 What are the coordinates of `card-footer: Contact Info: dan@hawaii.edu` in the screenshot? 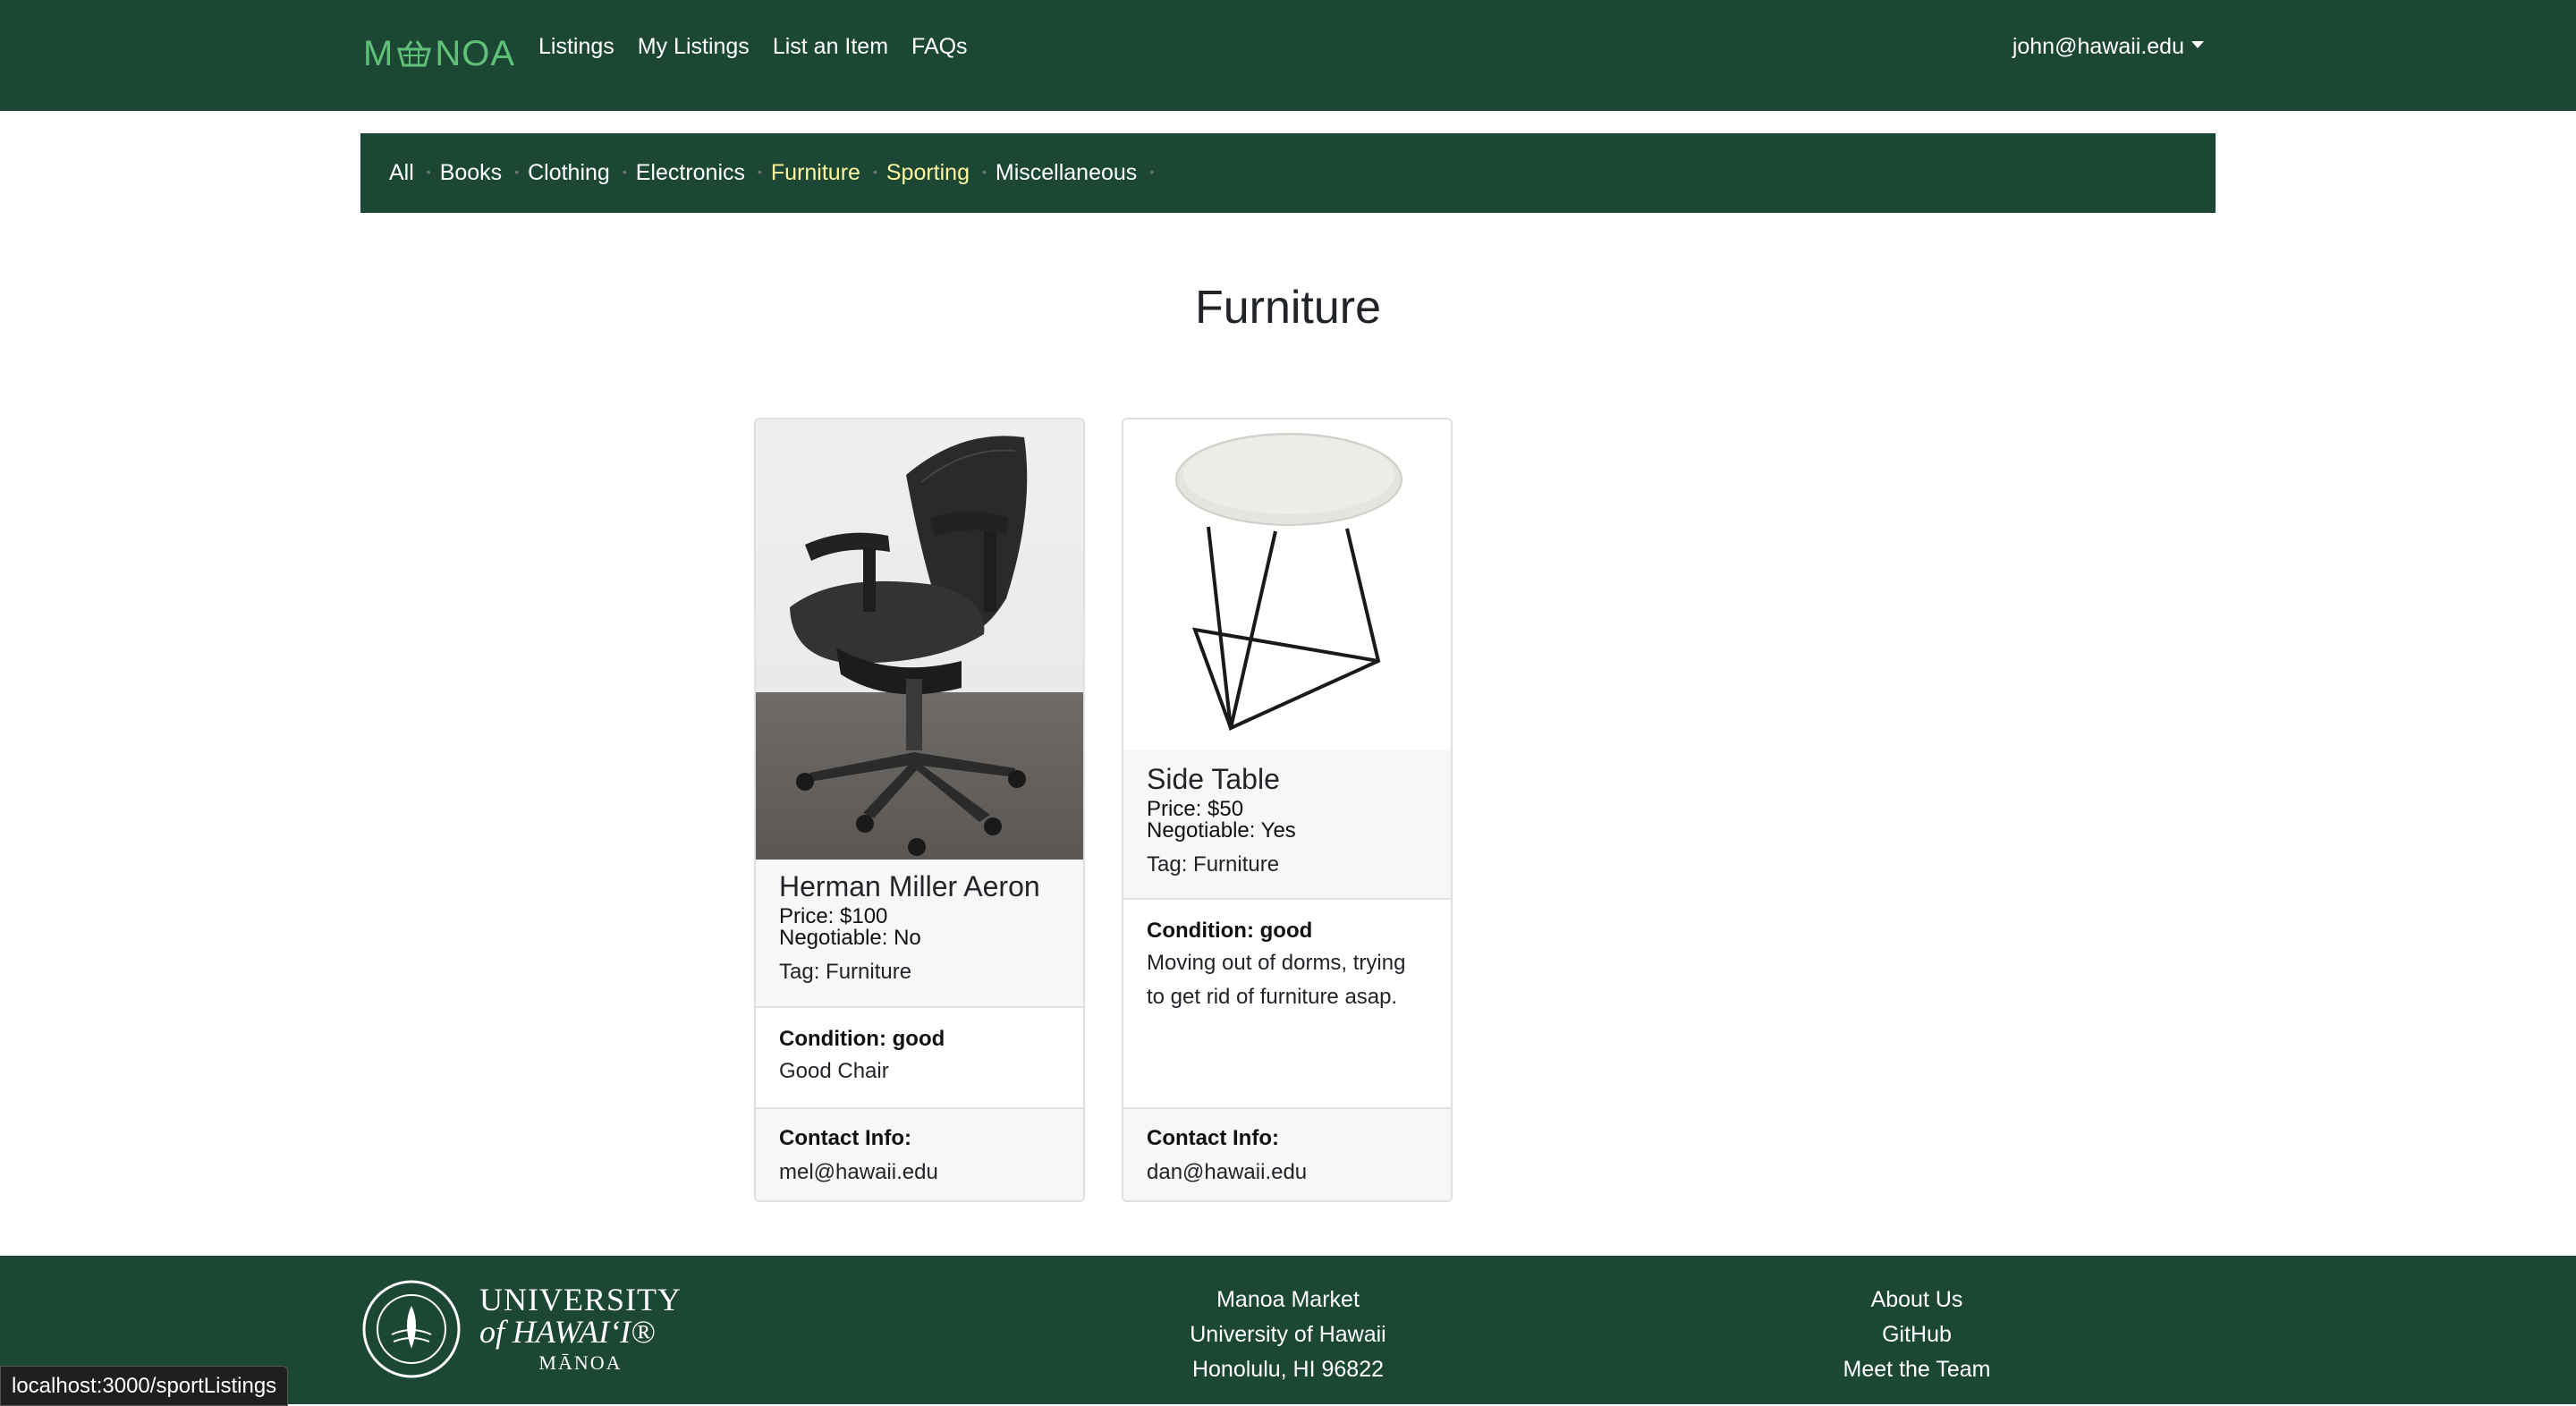 It's located at (1287, 1154).